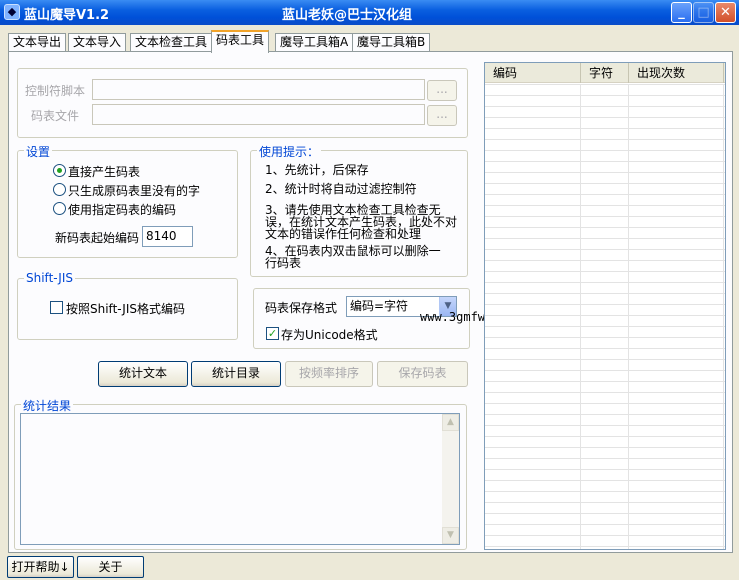  What do you see at coordinates (391, 42) in the screenshot?
I see `tab-toolbox-b: 魔导工具箱B` at bounding box center [391, 42].